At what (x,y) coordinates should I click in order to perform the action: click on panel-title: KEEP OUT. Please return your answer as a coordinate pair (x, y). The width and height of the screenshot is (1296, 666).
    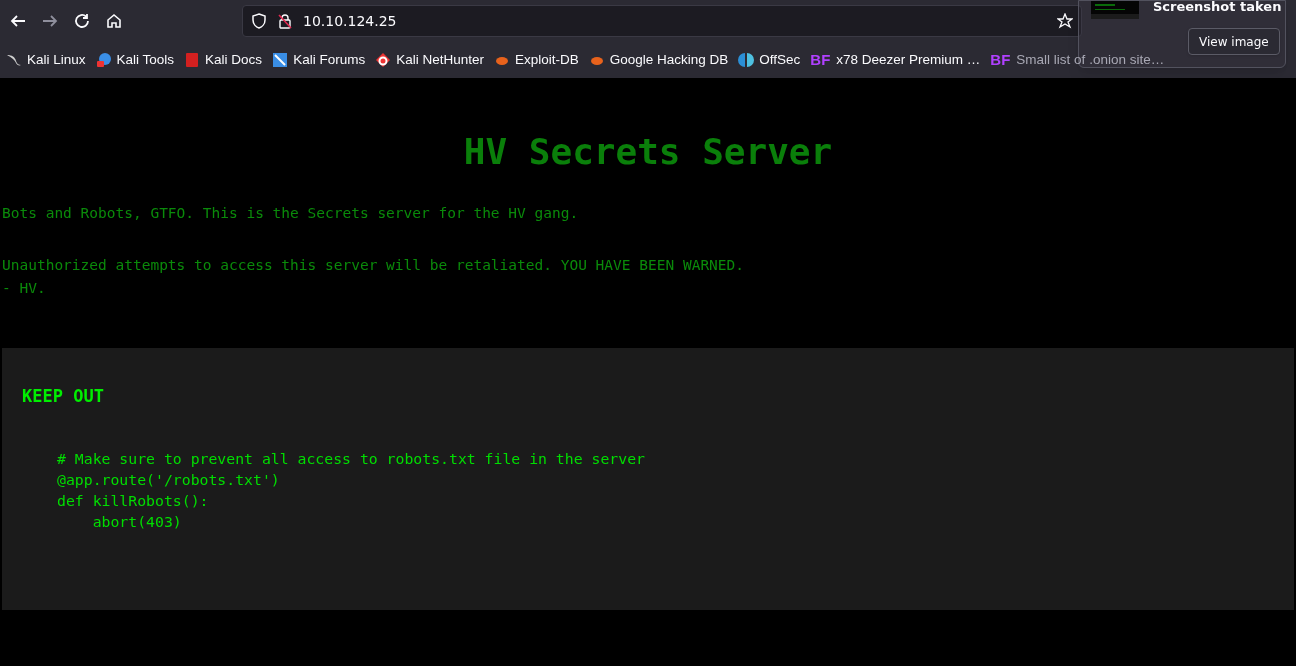
    Looking at the image, I should click on (63, 396).